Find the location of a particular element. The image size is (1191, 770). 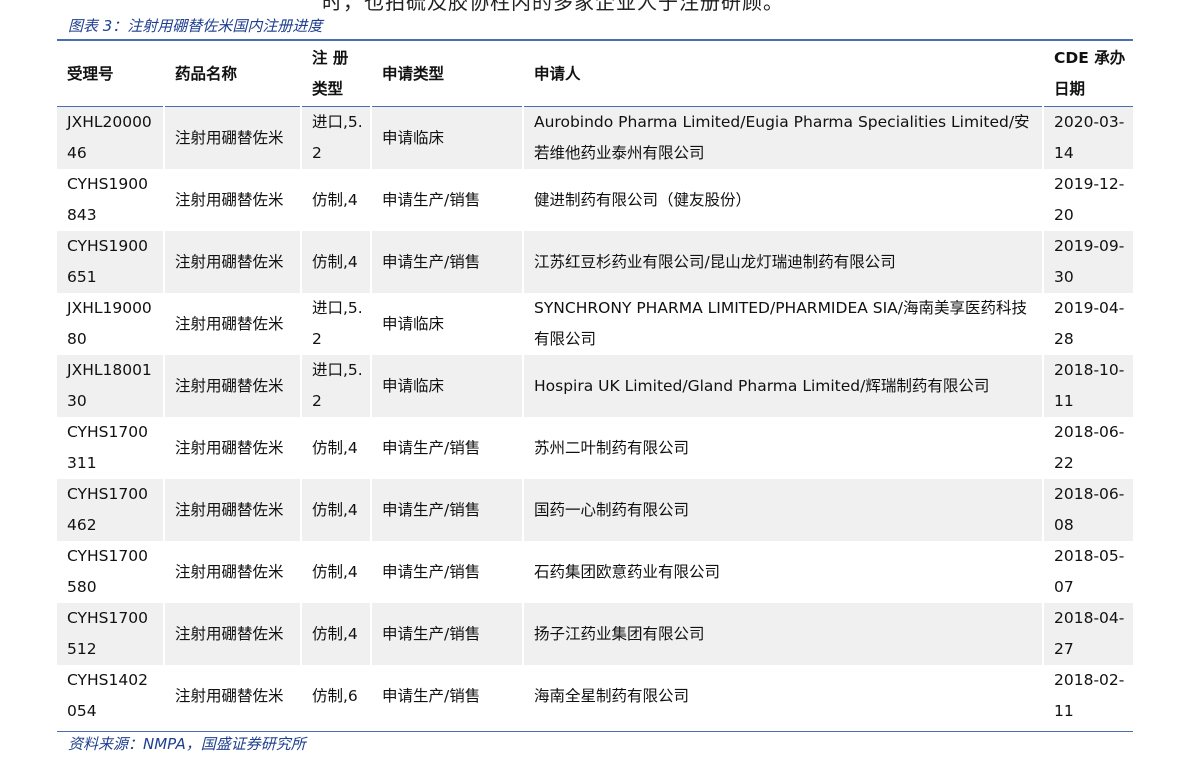

cell-cde-date: 2019-12-20 is located at coordinates (1087, 200).